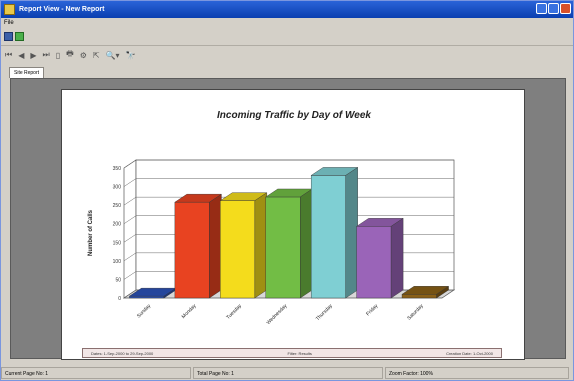  Describe the element at coordinates (9, 23) in the screenshot. I see `menu-file: File` at that location.